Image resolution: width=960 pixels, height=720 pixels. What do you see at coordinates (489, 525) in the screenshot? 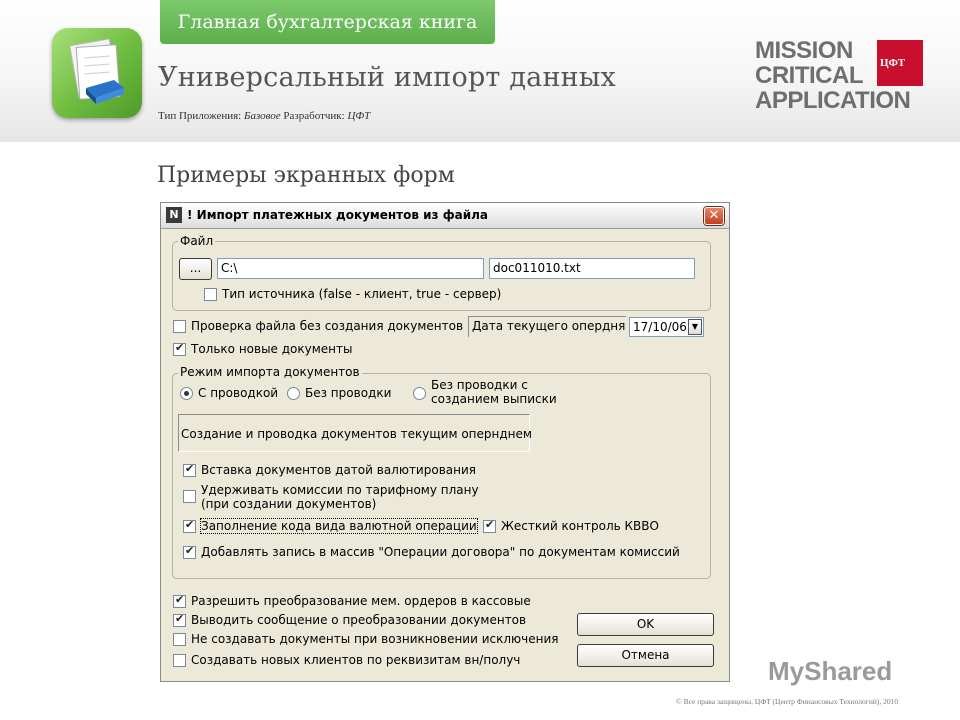
I see `kvvo-checkbox` at bounding box center [489, 525].